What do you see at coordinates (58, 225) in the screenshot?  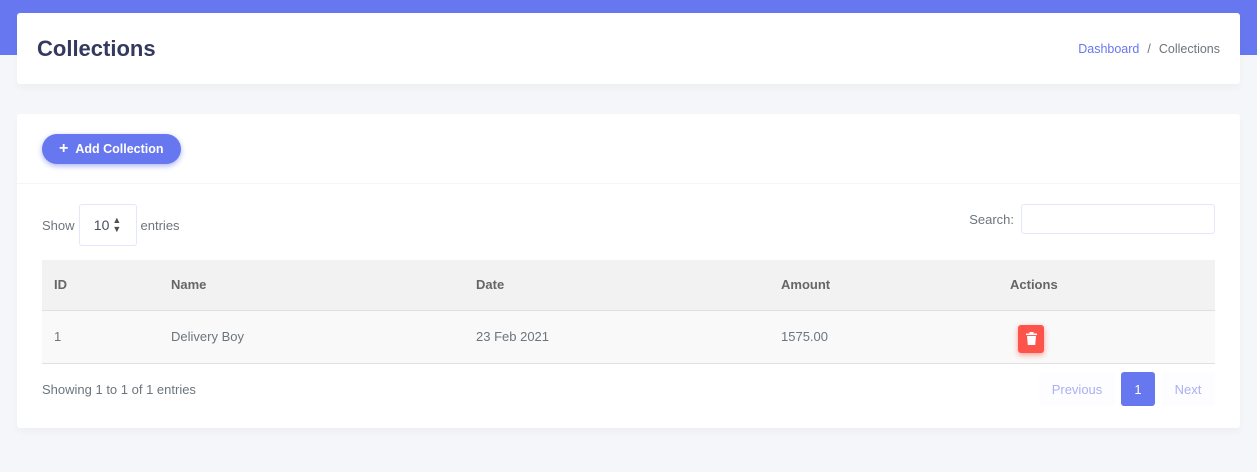 I see `show-label: Show` at bounding box center [58, 225].